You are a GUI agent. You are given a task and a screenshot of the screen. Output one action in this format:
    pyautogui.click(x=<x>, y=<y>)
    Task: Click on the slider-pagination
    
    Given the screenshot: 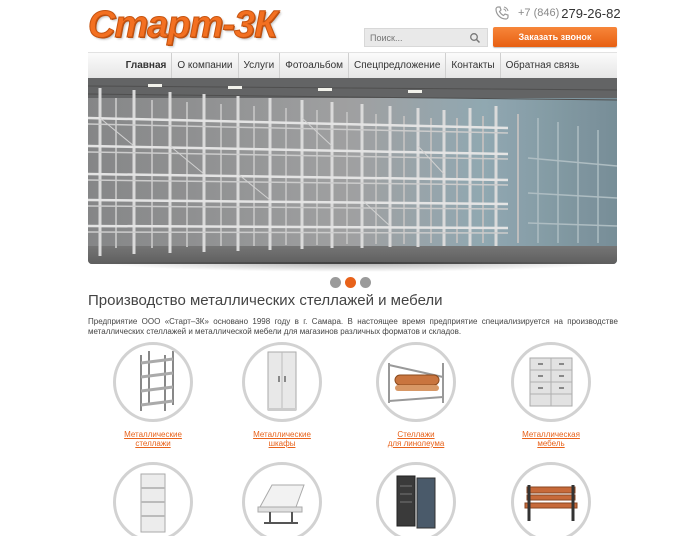 What is the action you would take?
    pyautogui.click(x=350, y=282)
    